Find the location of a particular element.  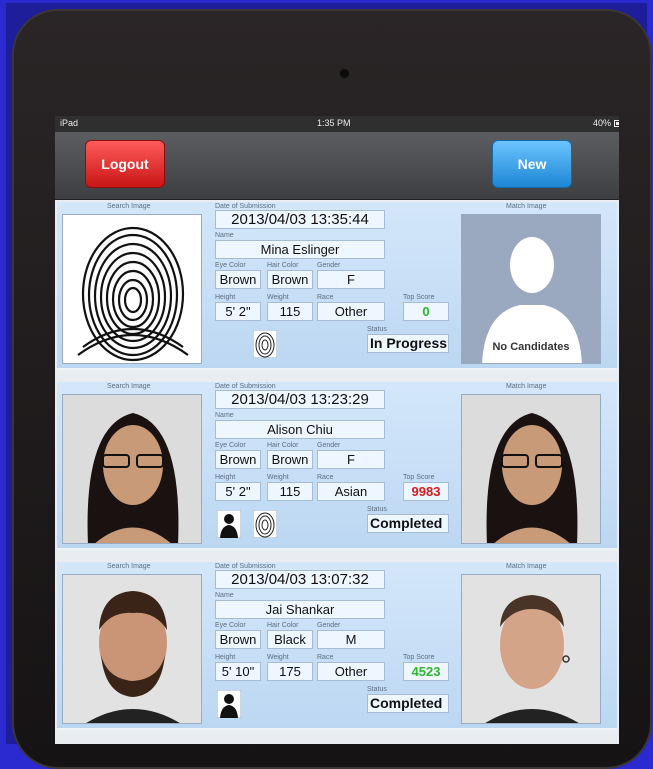

height-field: 5' 10" is located at coordinates (238, 671).